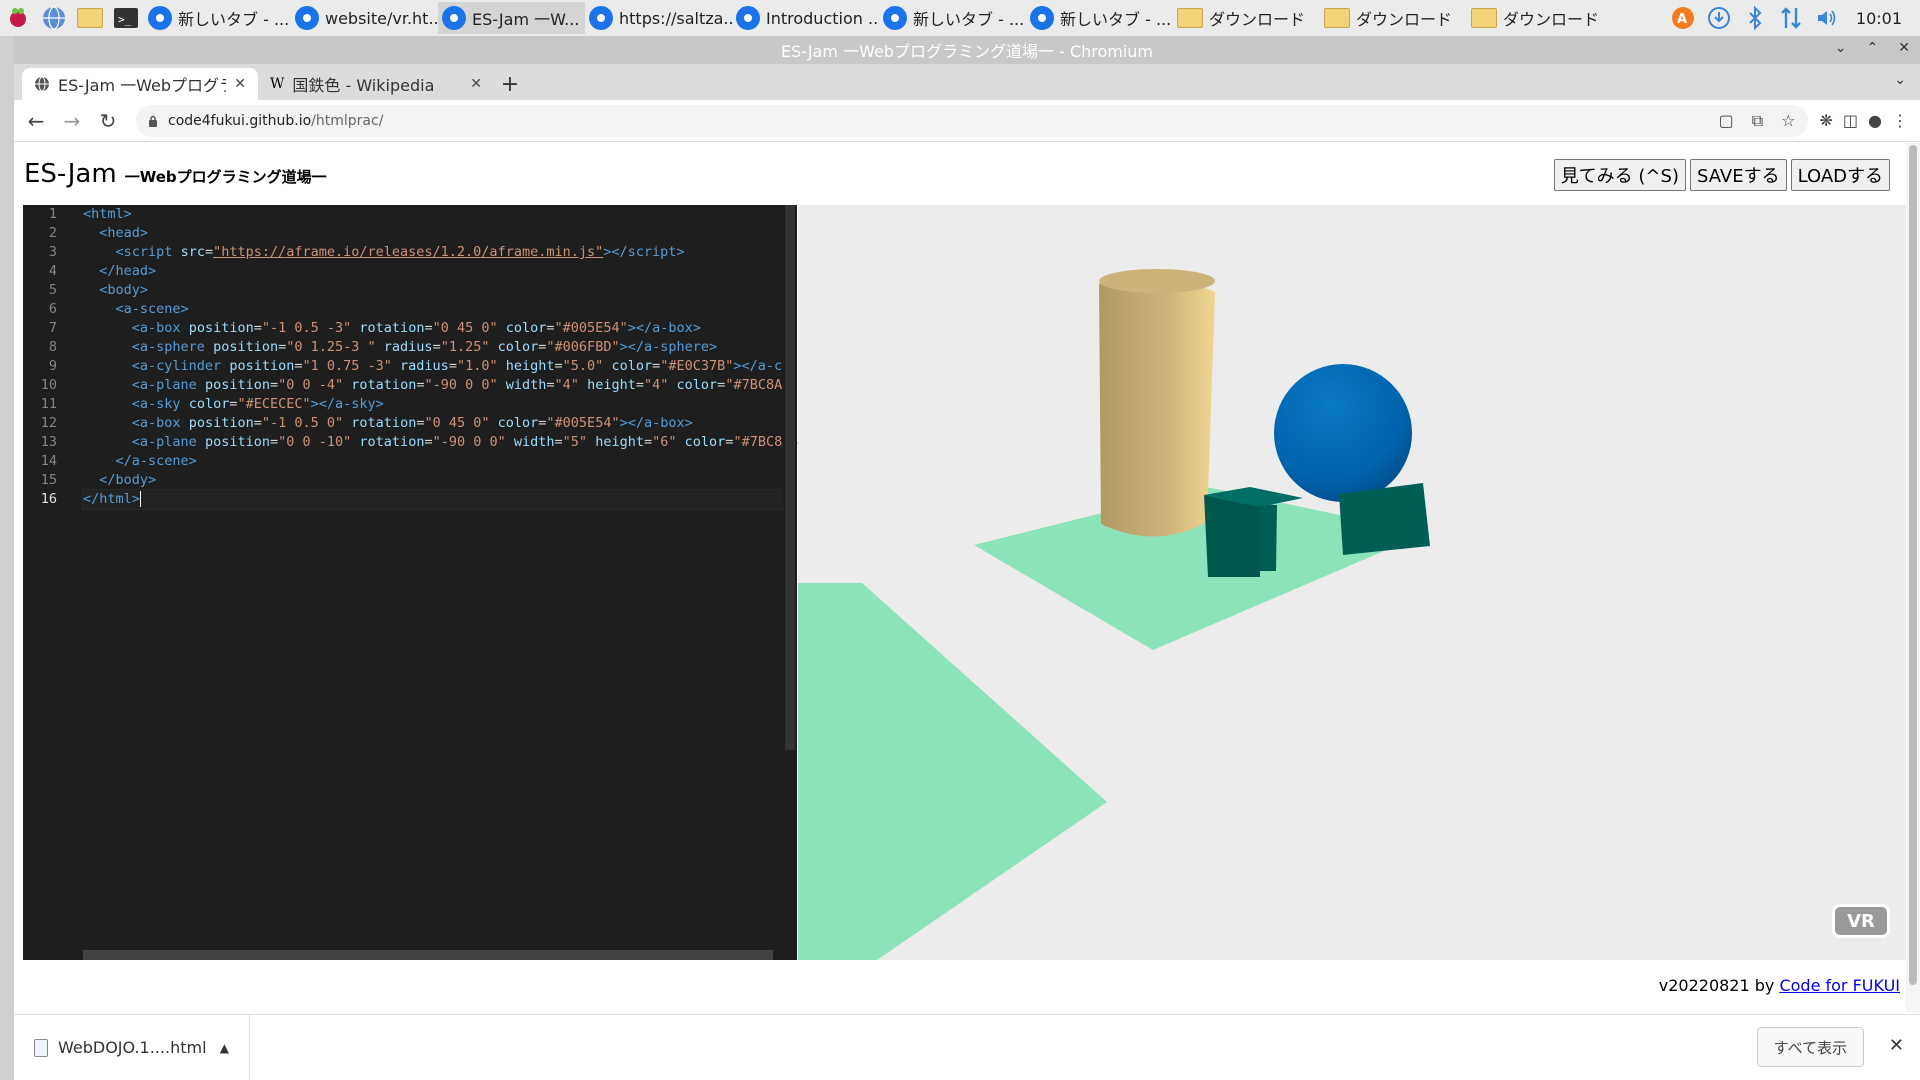  I want to click on horizontal-scrollbar, so click(428, 955).